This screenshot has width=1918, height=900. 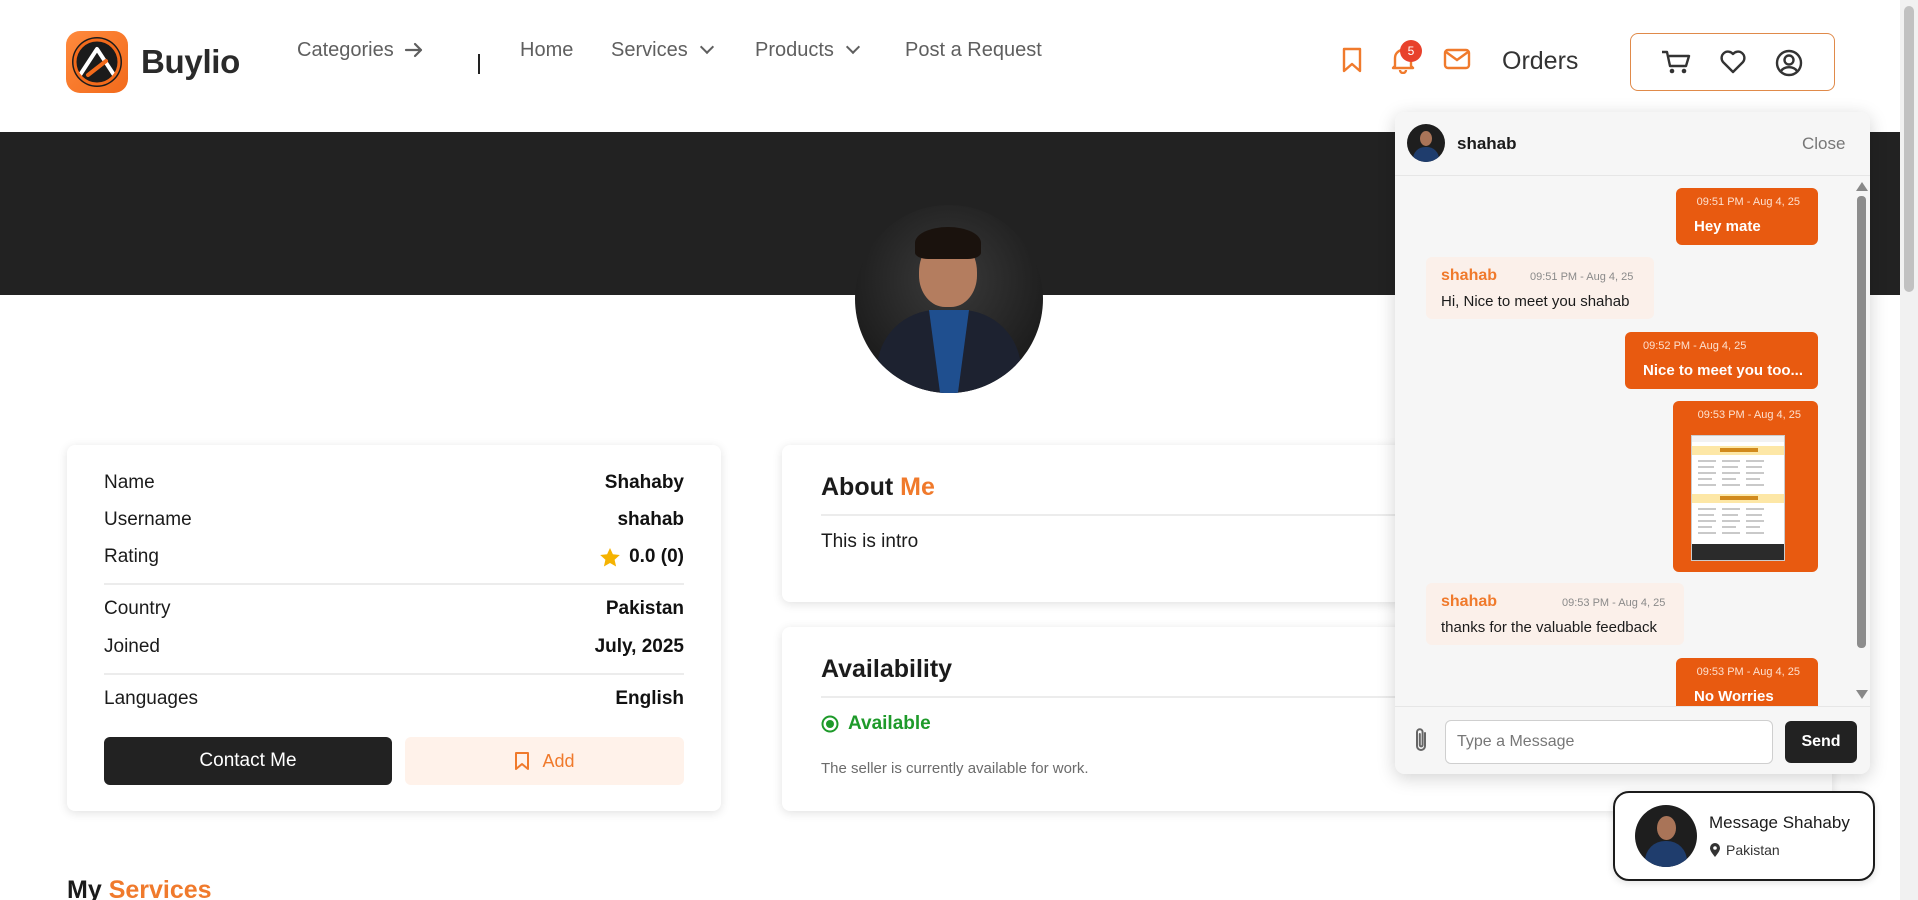 What do you see at coordinates (610, 556) in the screenshot?
I see `star-icon` at bounding box center [610, 556].